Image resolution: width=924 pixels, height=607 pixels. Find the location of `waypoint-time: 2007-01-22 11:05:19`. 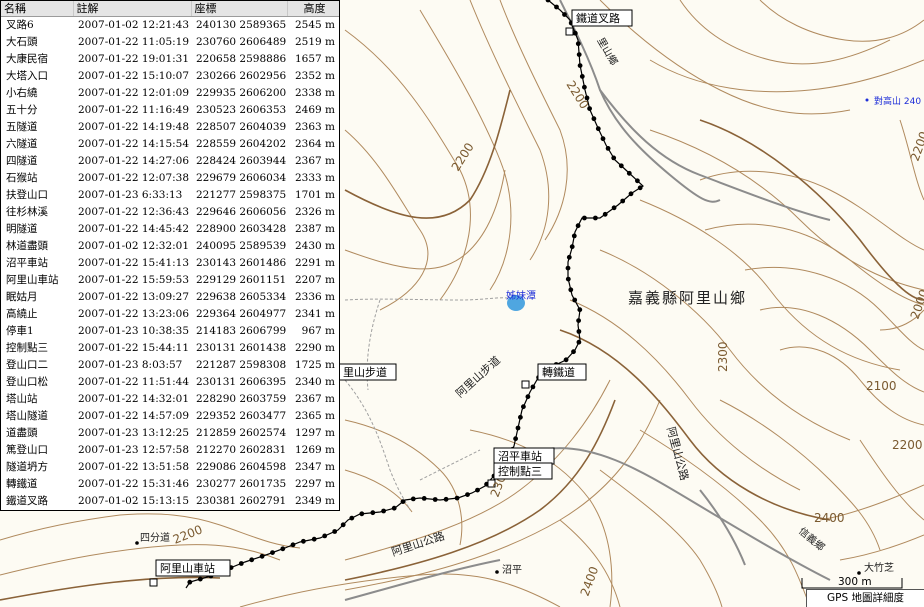

waypoint-time: 2007-01-22 11:05:19 is located at coordinates (134, 42).